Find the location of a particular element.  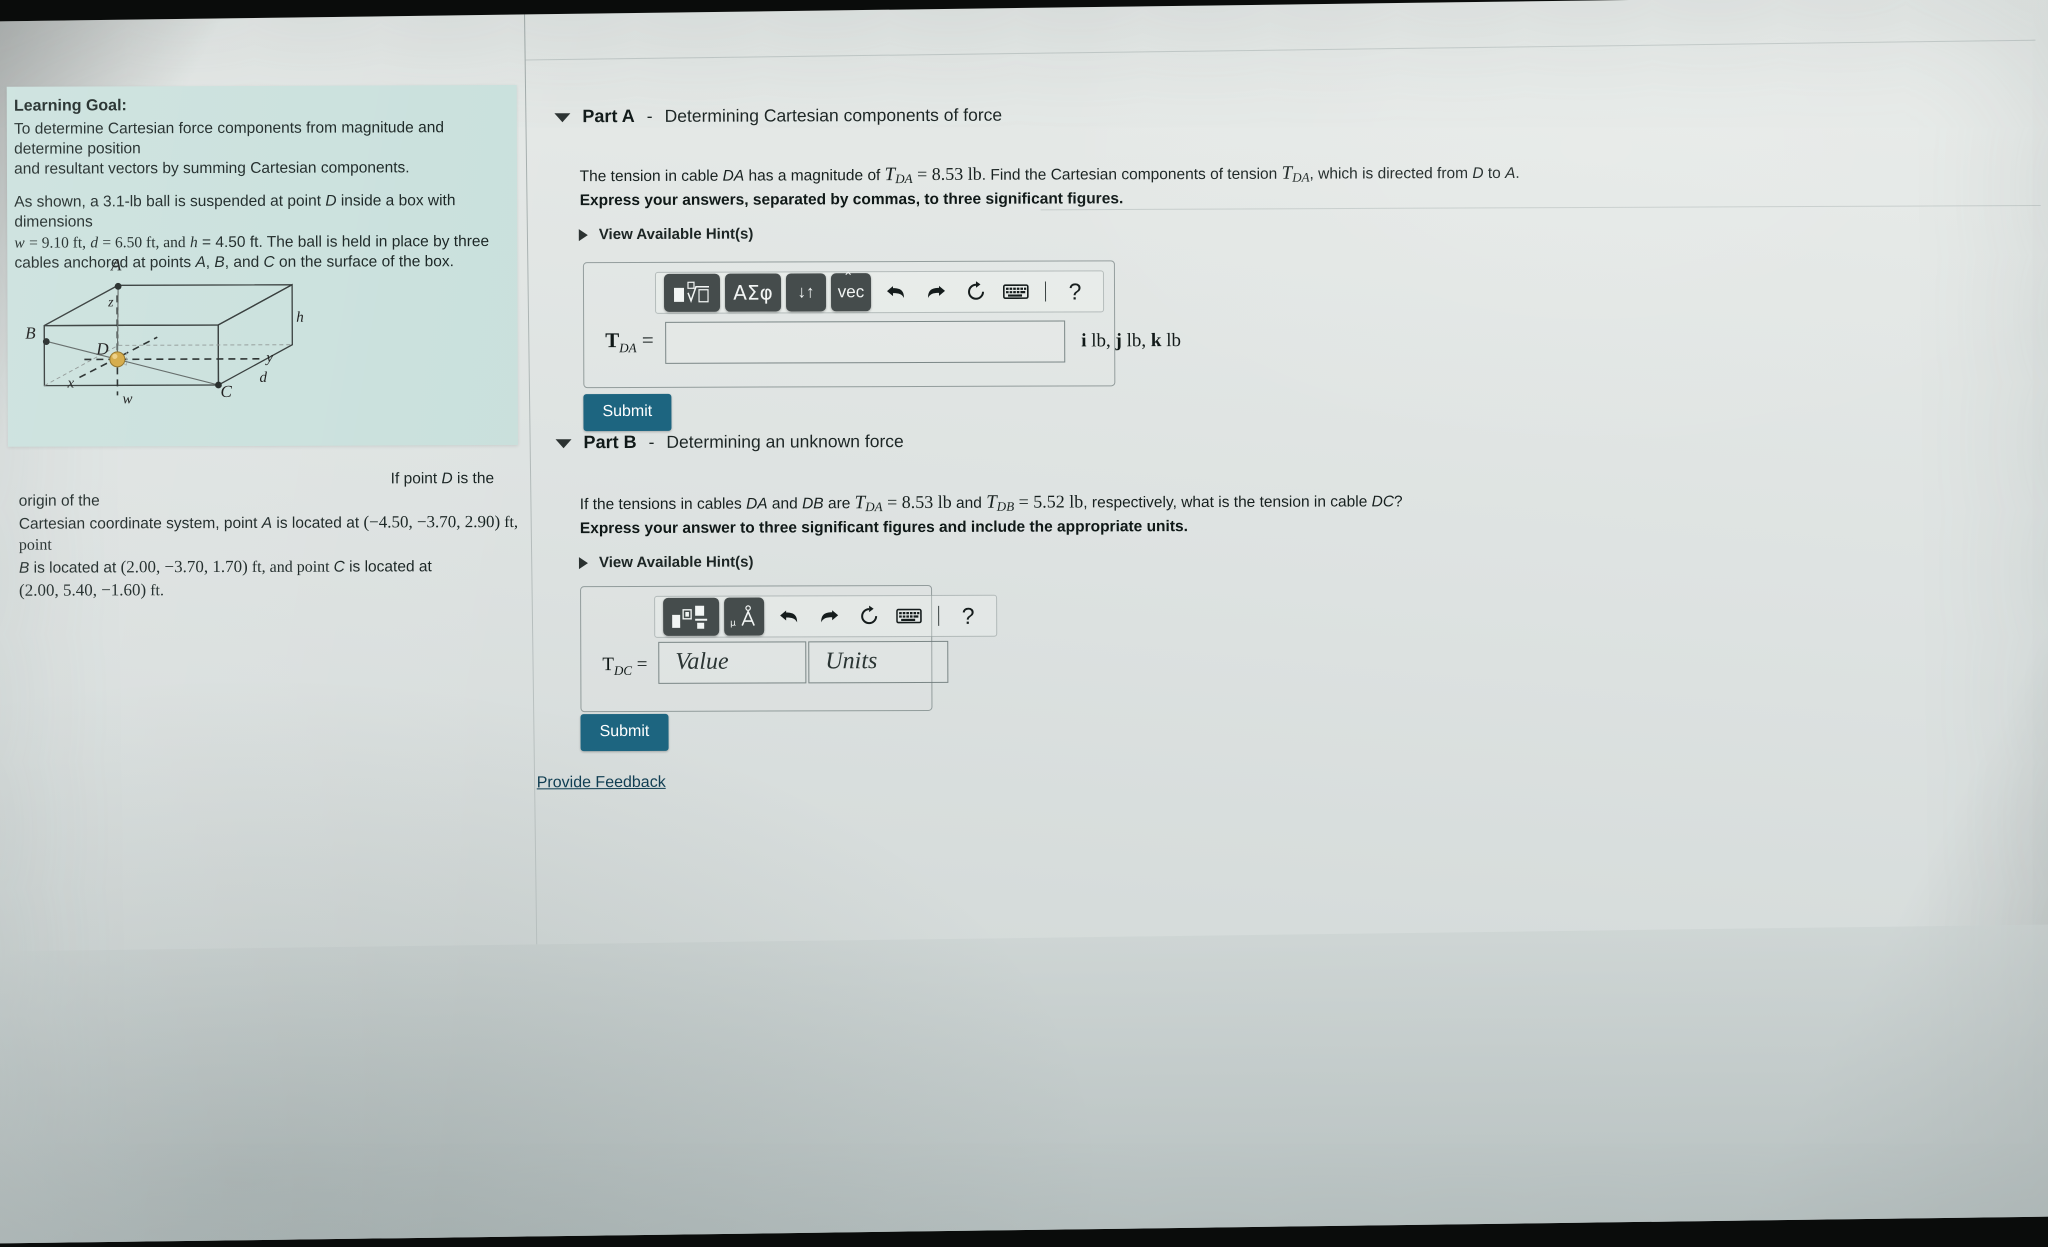

diagram-label-C: C is located at coordinates (226, 391).